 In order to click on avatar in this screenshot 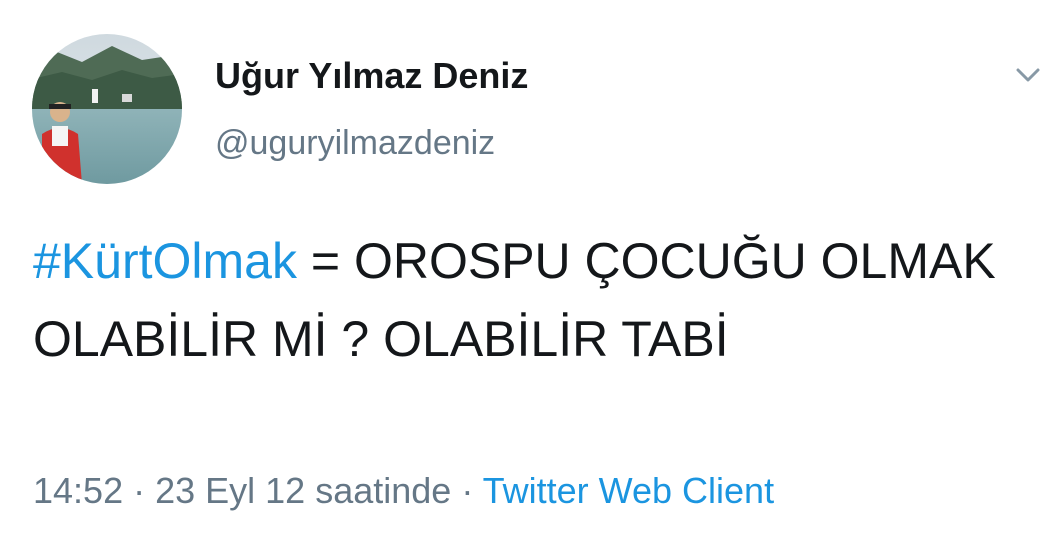, I will do `click(107, 109)`.